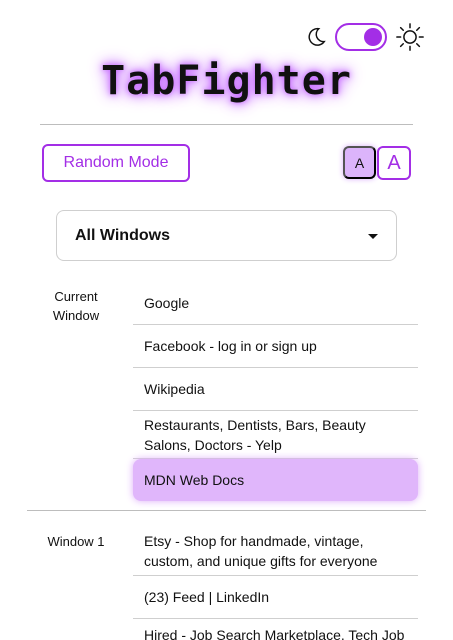 The width and height of the screenshot is (453, 640). What do you see at coordinates (226, 235) in the screenshot?
I see `window-select: All Windows` at bounding box center [226, 235].